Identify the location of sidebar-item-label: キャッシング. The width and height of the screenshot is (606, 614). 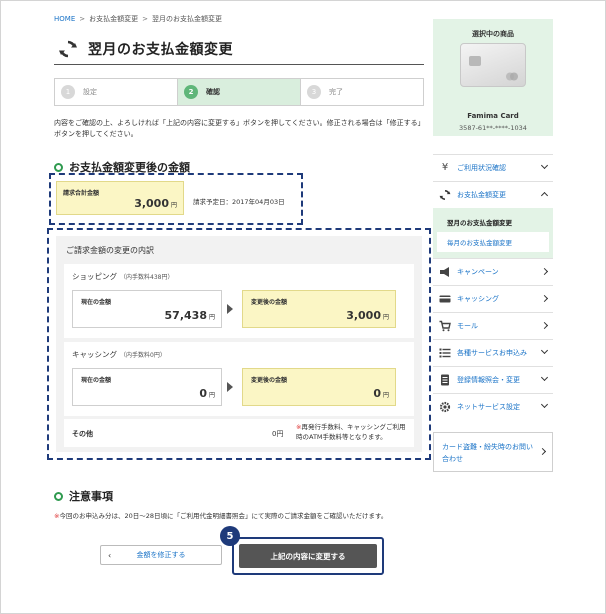
(478, 299).